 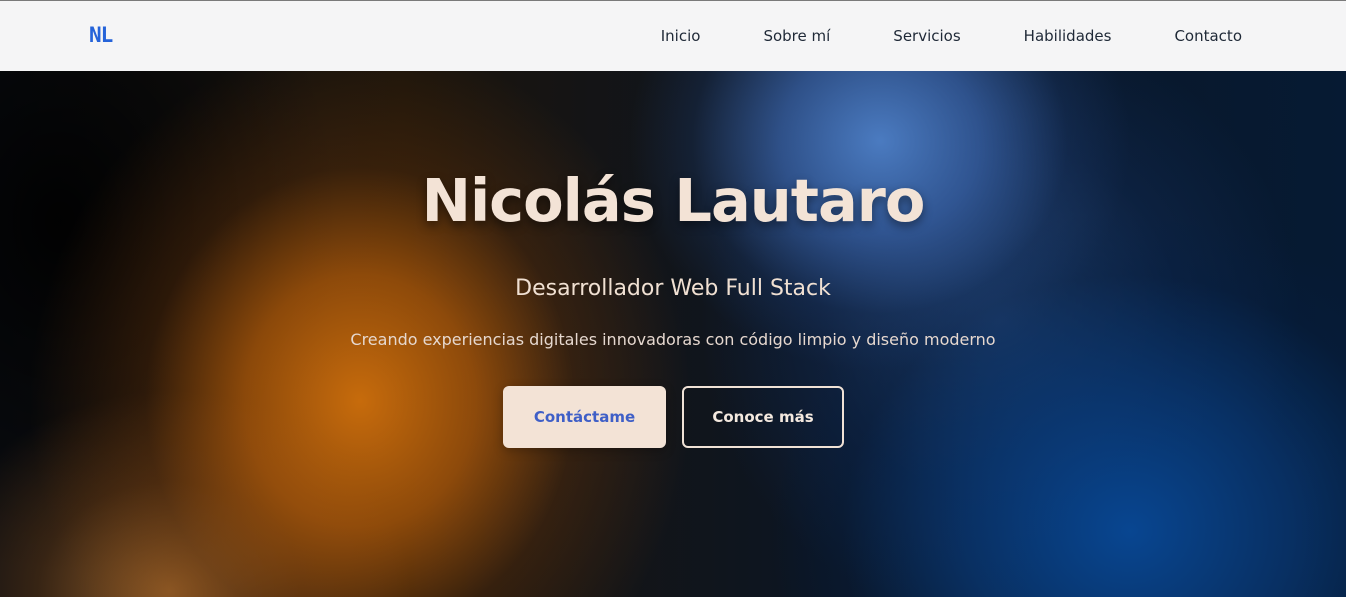 What do you see at coordinates (584, 417) in the screenshot?
I see `contact-button: Contáctame` at bounding box center [584, 417].